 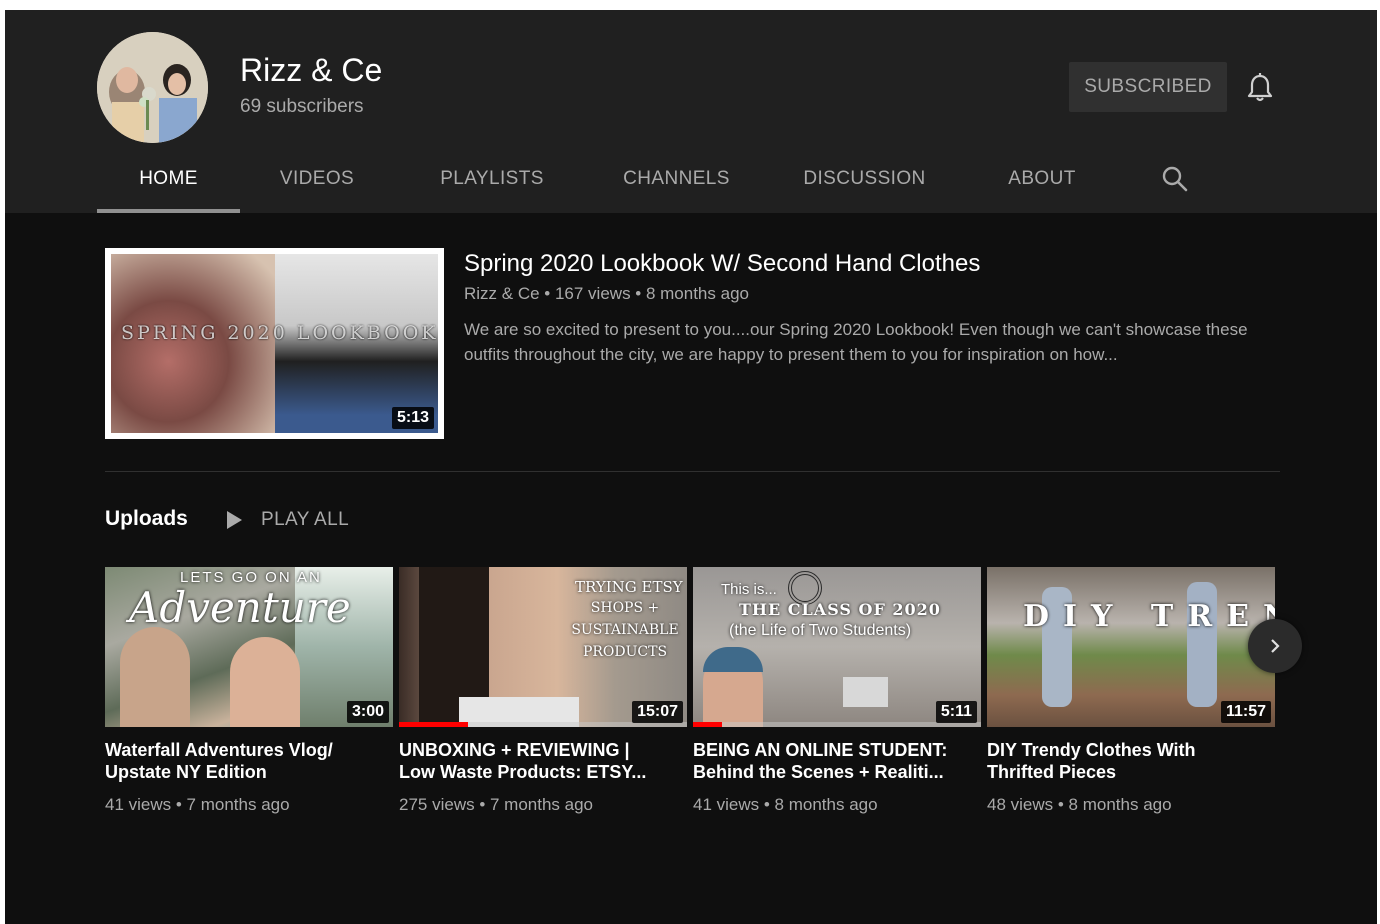 What do you see at coordinates (1148, 87) in the screenshot?
I see `subscribed-button: SUBSCRIBED` at bounding box center [1148, 87].